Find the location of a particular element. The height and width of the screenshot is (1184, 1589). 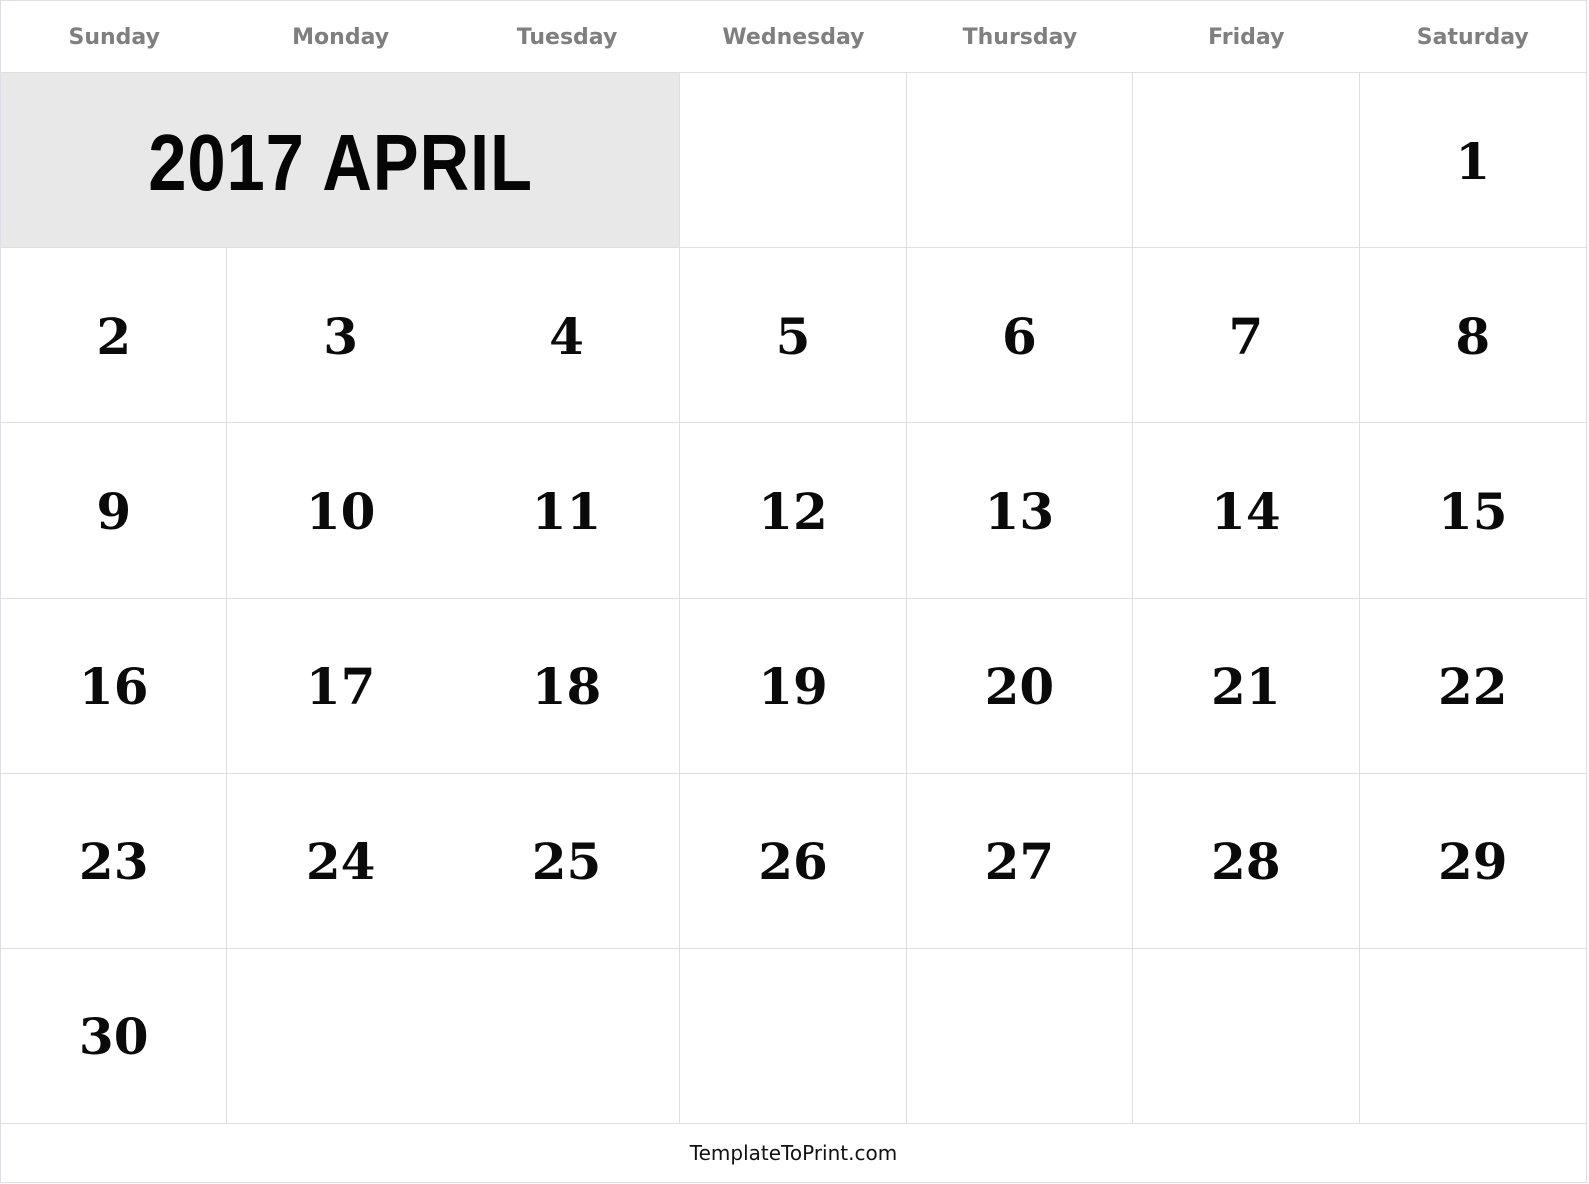

day-cell: 15 is located at coordinates (1472, 511).